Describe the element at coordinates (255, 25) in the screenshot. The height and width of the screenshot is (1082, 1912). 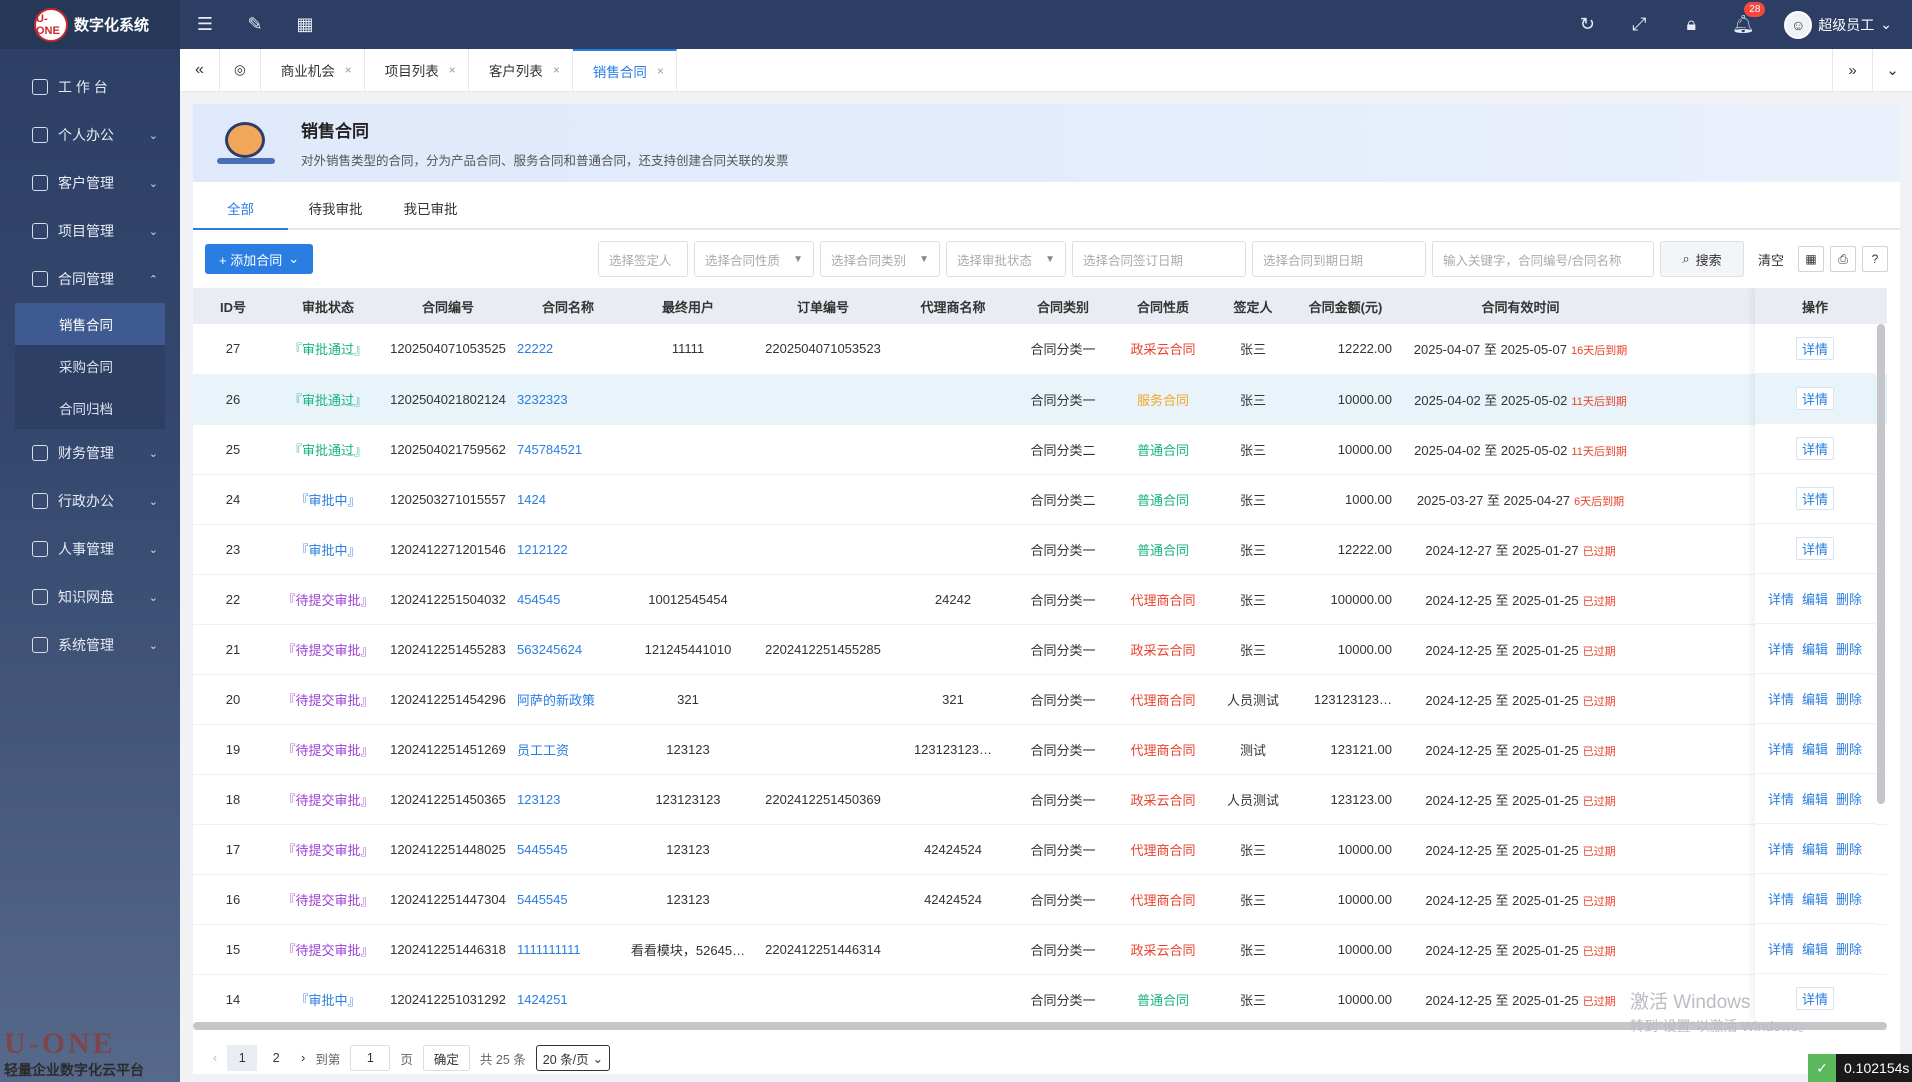
I see `brush-icon: ✎` at that location.